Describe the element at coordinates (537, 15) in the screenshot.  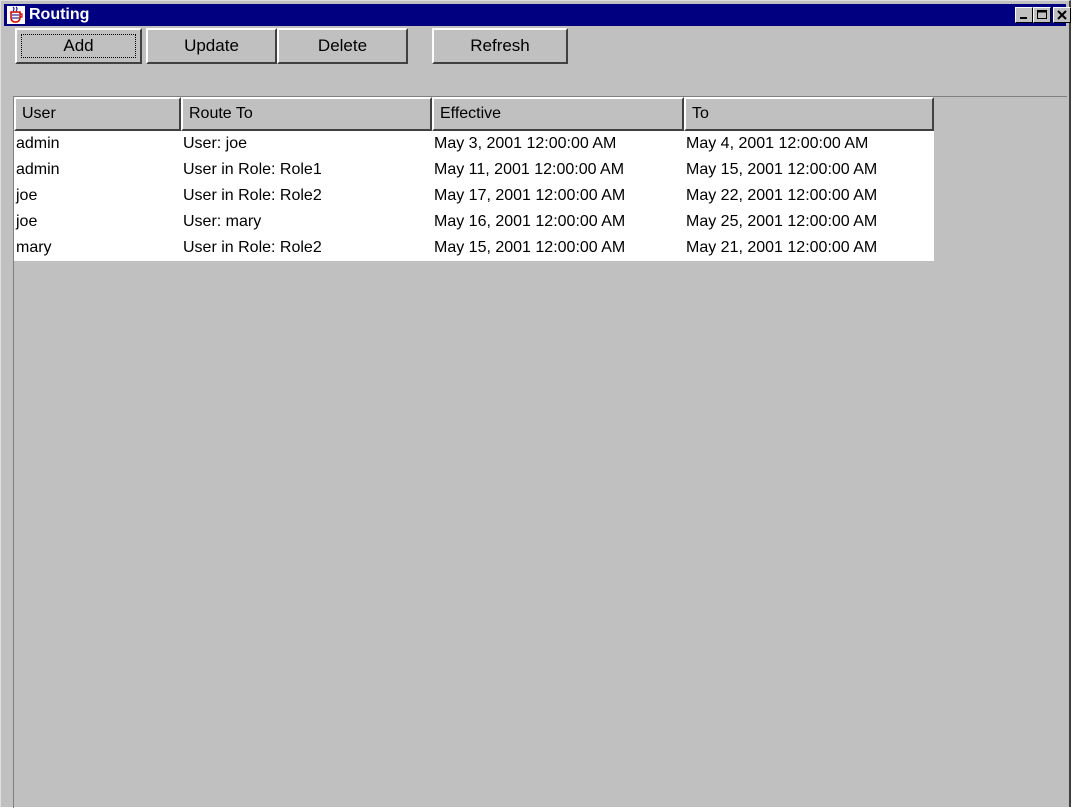
I see `title-bar: Routing` at that location.